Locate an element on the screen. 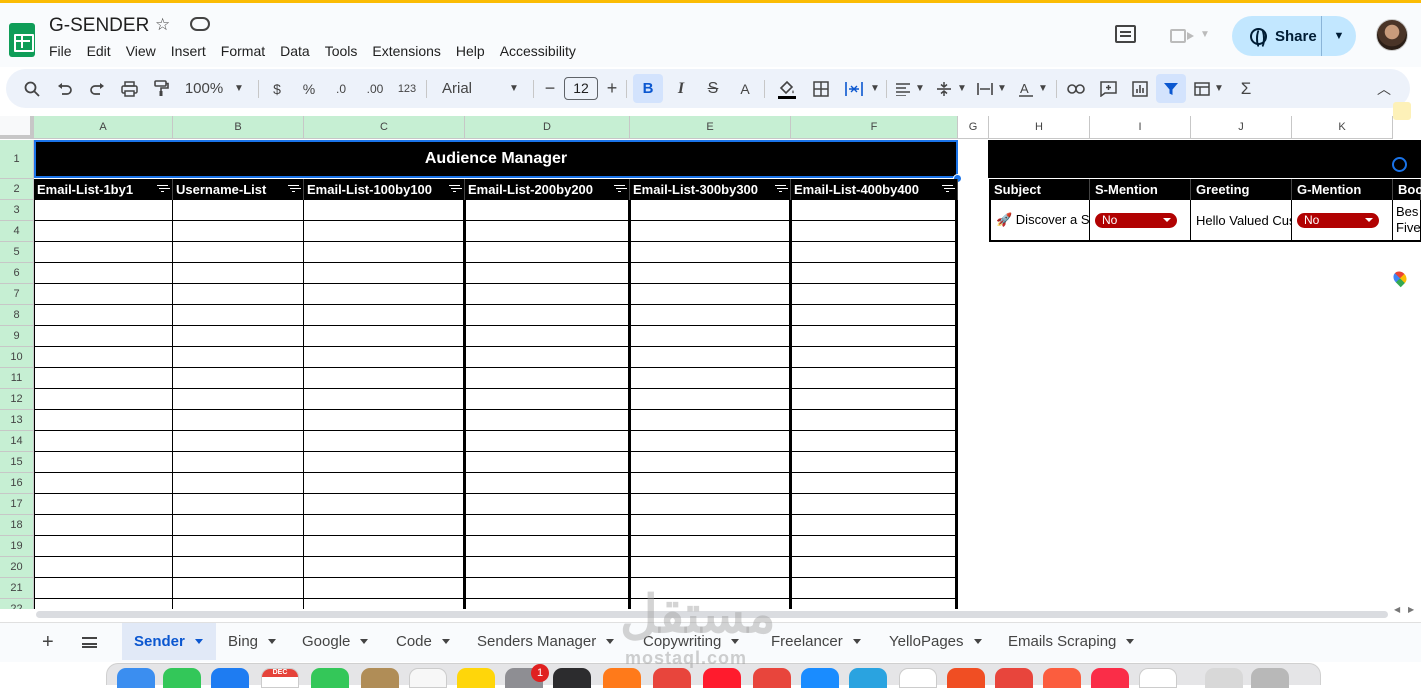 The image size is (1421, 688). menu-insert: Insert is located at coordinates (188, 51).